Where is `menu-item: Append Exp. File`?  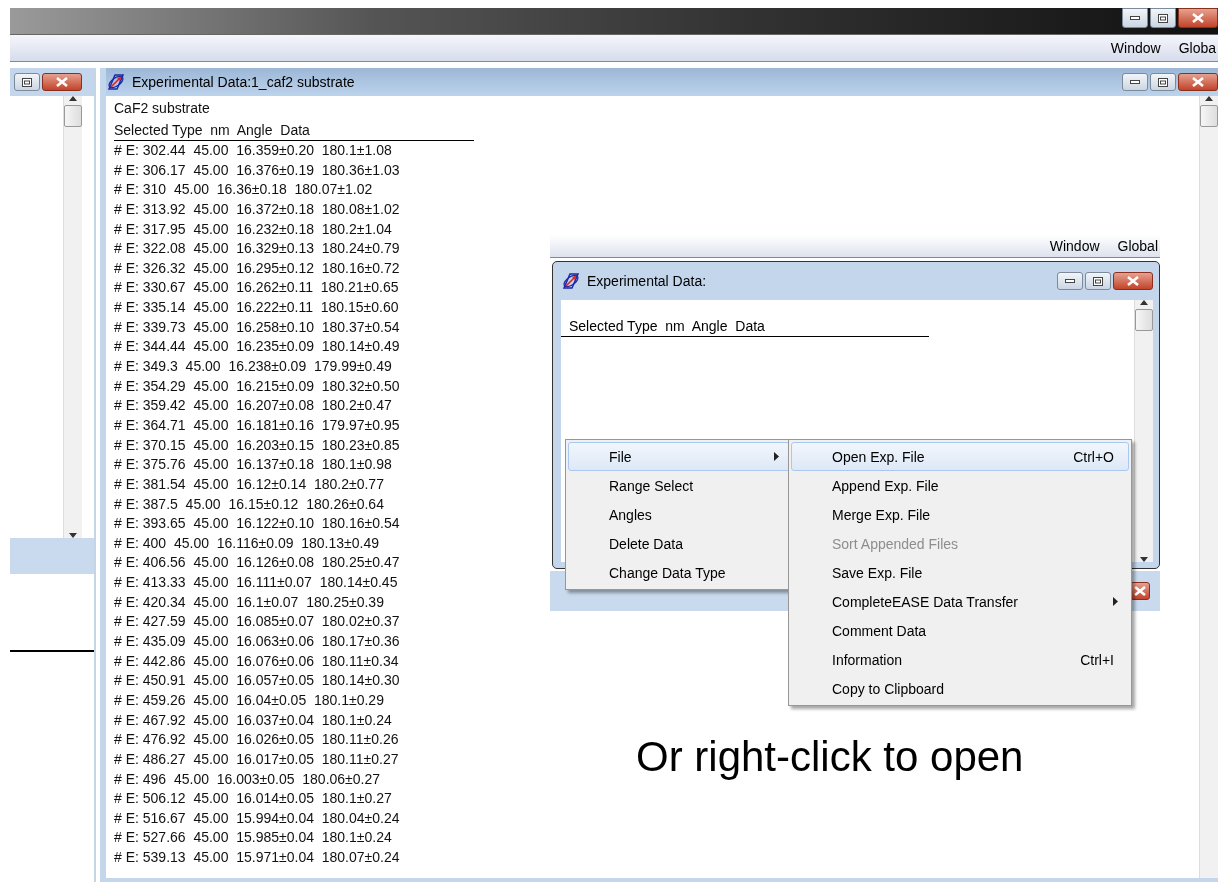
menu-item: Append Exp. File is located at coordinates (960, 485).